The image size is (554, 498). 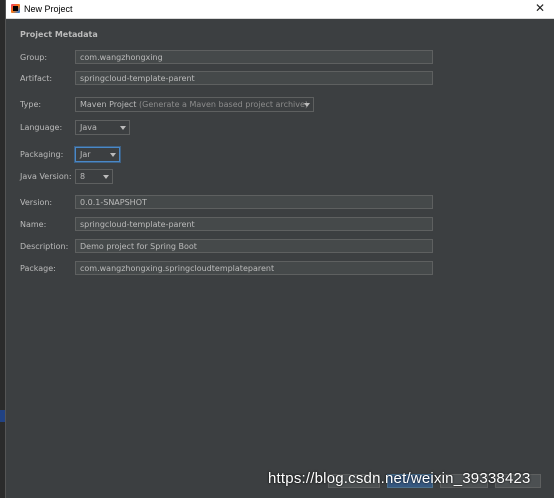 I want to click on packaging-select: Jar, so click(x=97, y=154).